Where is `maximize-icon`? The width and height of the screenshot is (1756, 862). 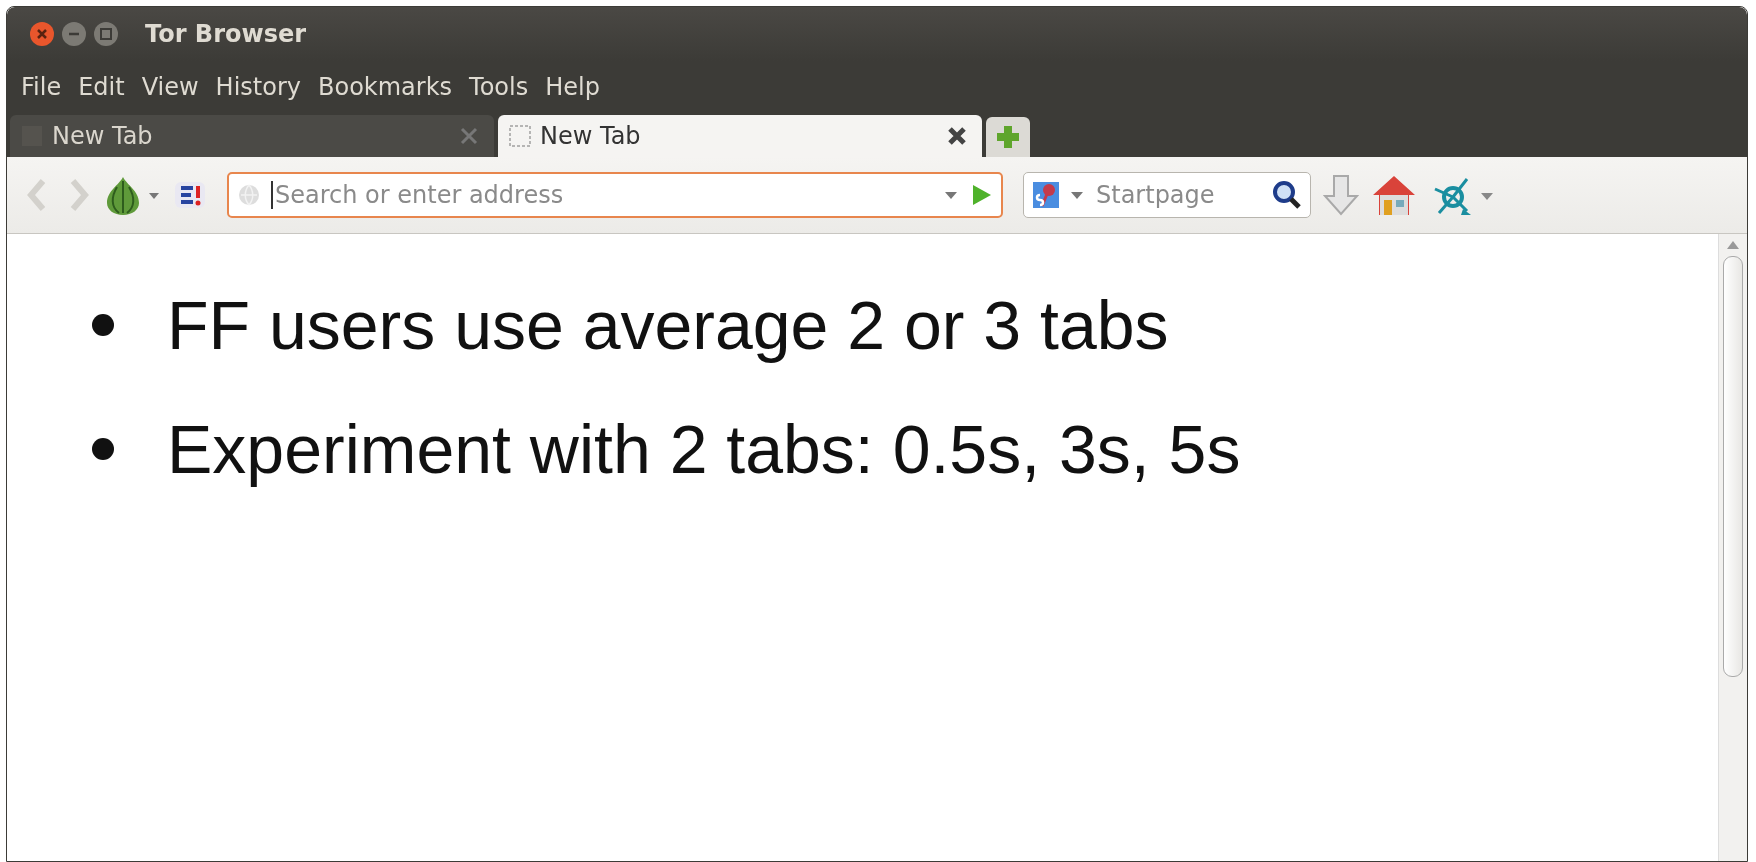 maximize-icon is located at coordinates (106, 34).